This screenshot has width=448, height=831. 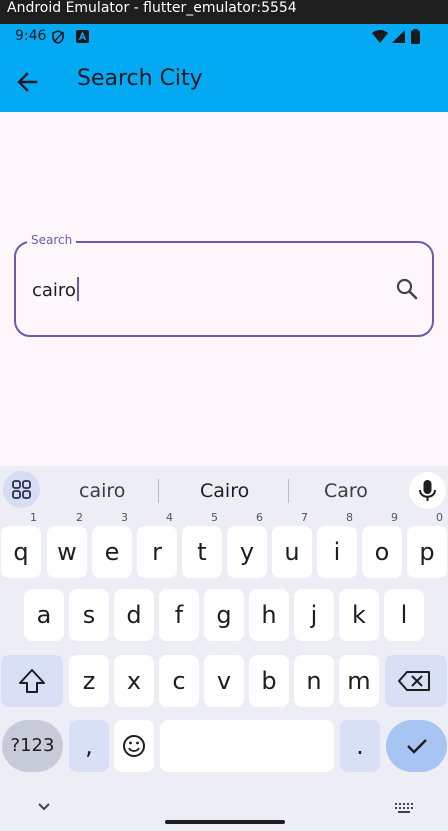 What do you see at coordinates (32, 746) in the screenshot?
I see `symbols-key: ?123` at bounding box center [32, 746].